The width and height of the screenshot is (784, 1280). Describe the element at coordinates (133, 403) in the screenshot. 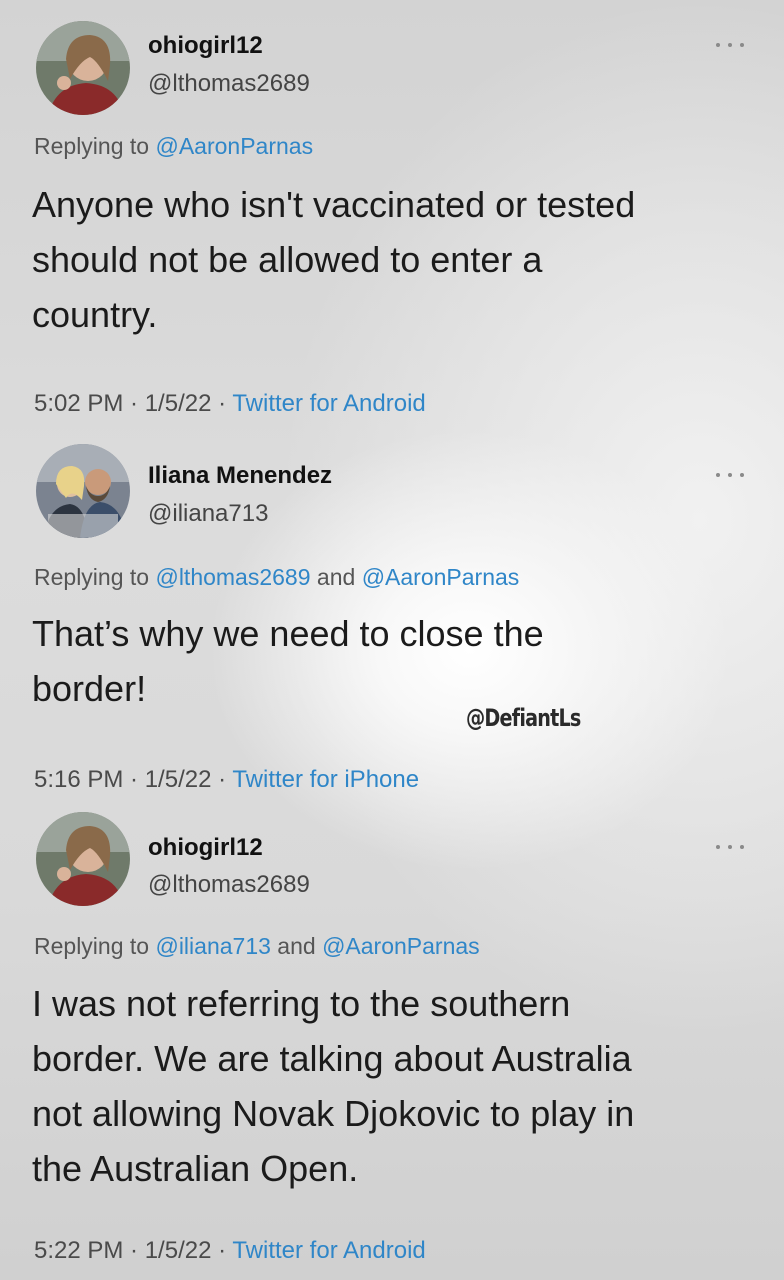

I see `tweet-timestamp: 5:02 PM · 1/5/22 ·` at that location.